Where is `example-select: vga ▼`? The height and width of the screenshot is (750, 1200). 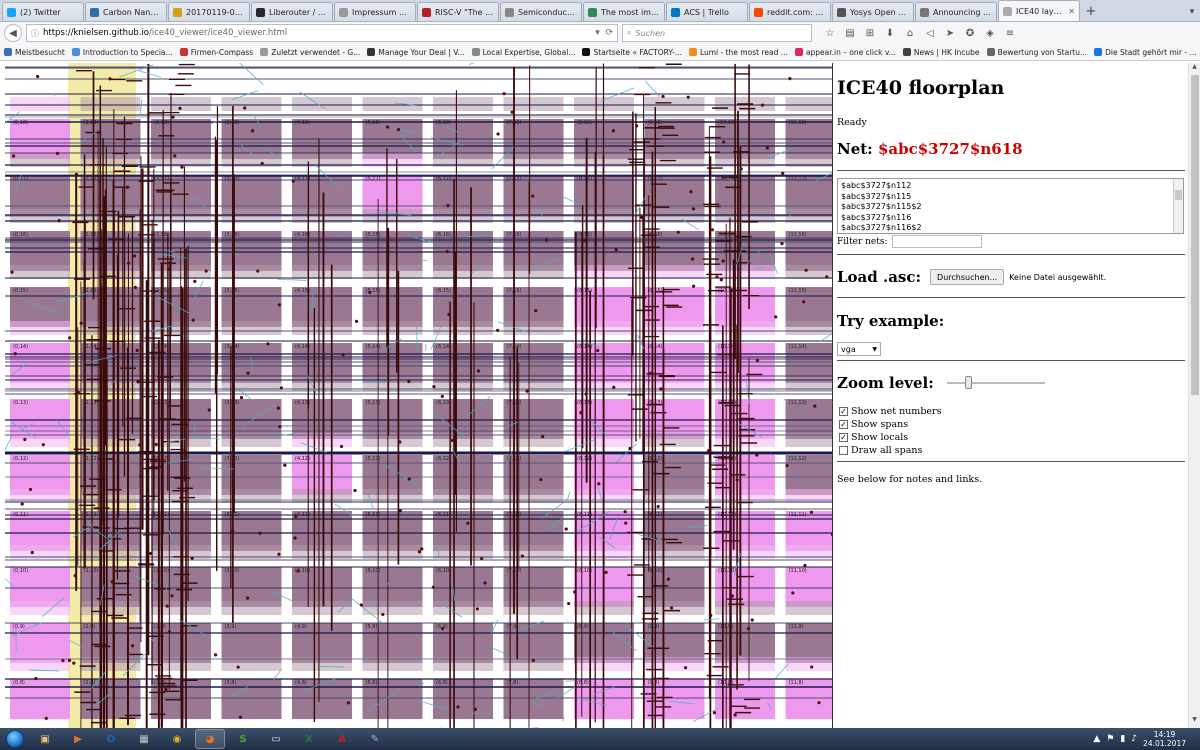
example-select: vga ▼ is located at coordinates (859, 349).